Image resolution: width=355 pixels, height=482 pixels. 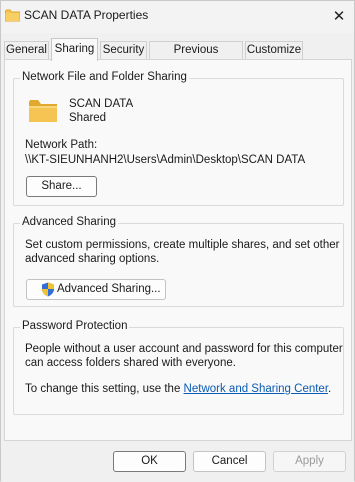 I want to click on tab-security: Security, so click(x=123, y=50).